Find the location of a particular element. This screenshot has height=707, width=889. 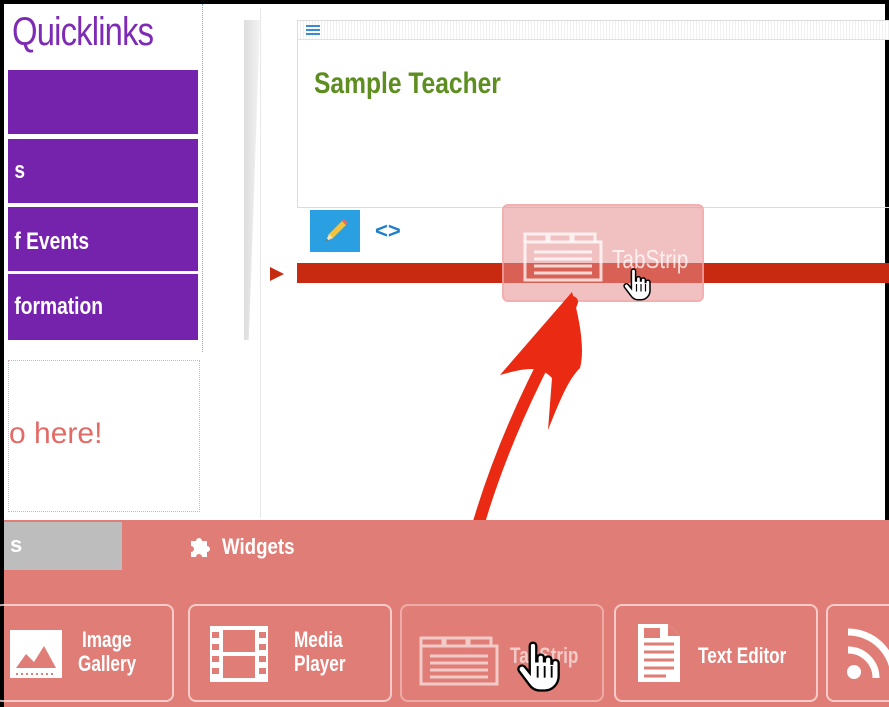

pencil-icon is located at coordinates (337, 230).